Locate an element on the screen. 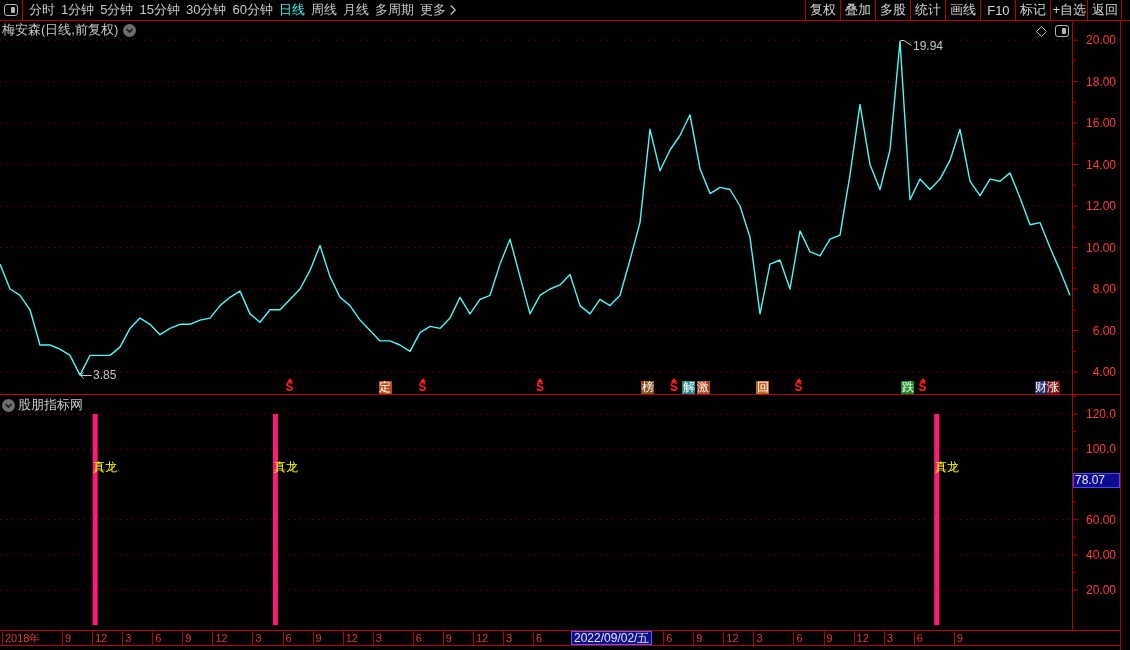 The height and width of the screenshot is (650, 1130). date-cursor-label: 2022/09/02/五 is located at coordinates (612, 638).